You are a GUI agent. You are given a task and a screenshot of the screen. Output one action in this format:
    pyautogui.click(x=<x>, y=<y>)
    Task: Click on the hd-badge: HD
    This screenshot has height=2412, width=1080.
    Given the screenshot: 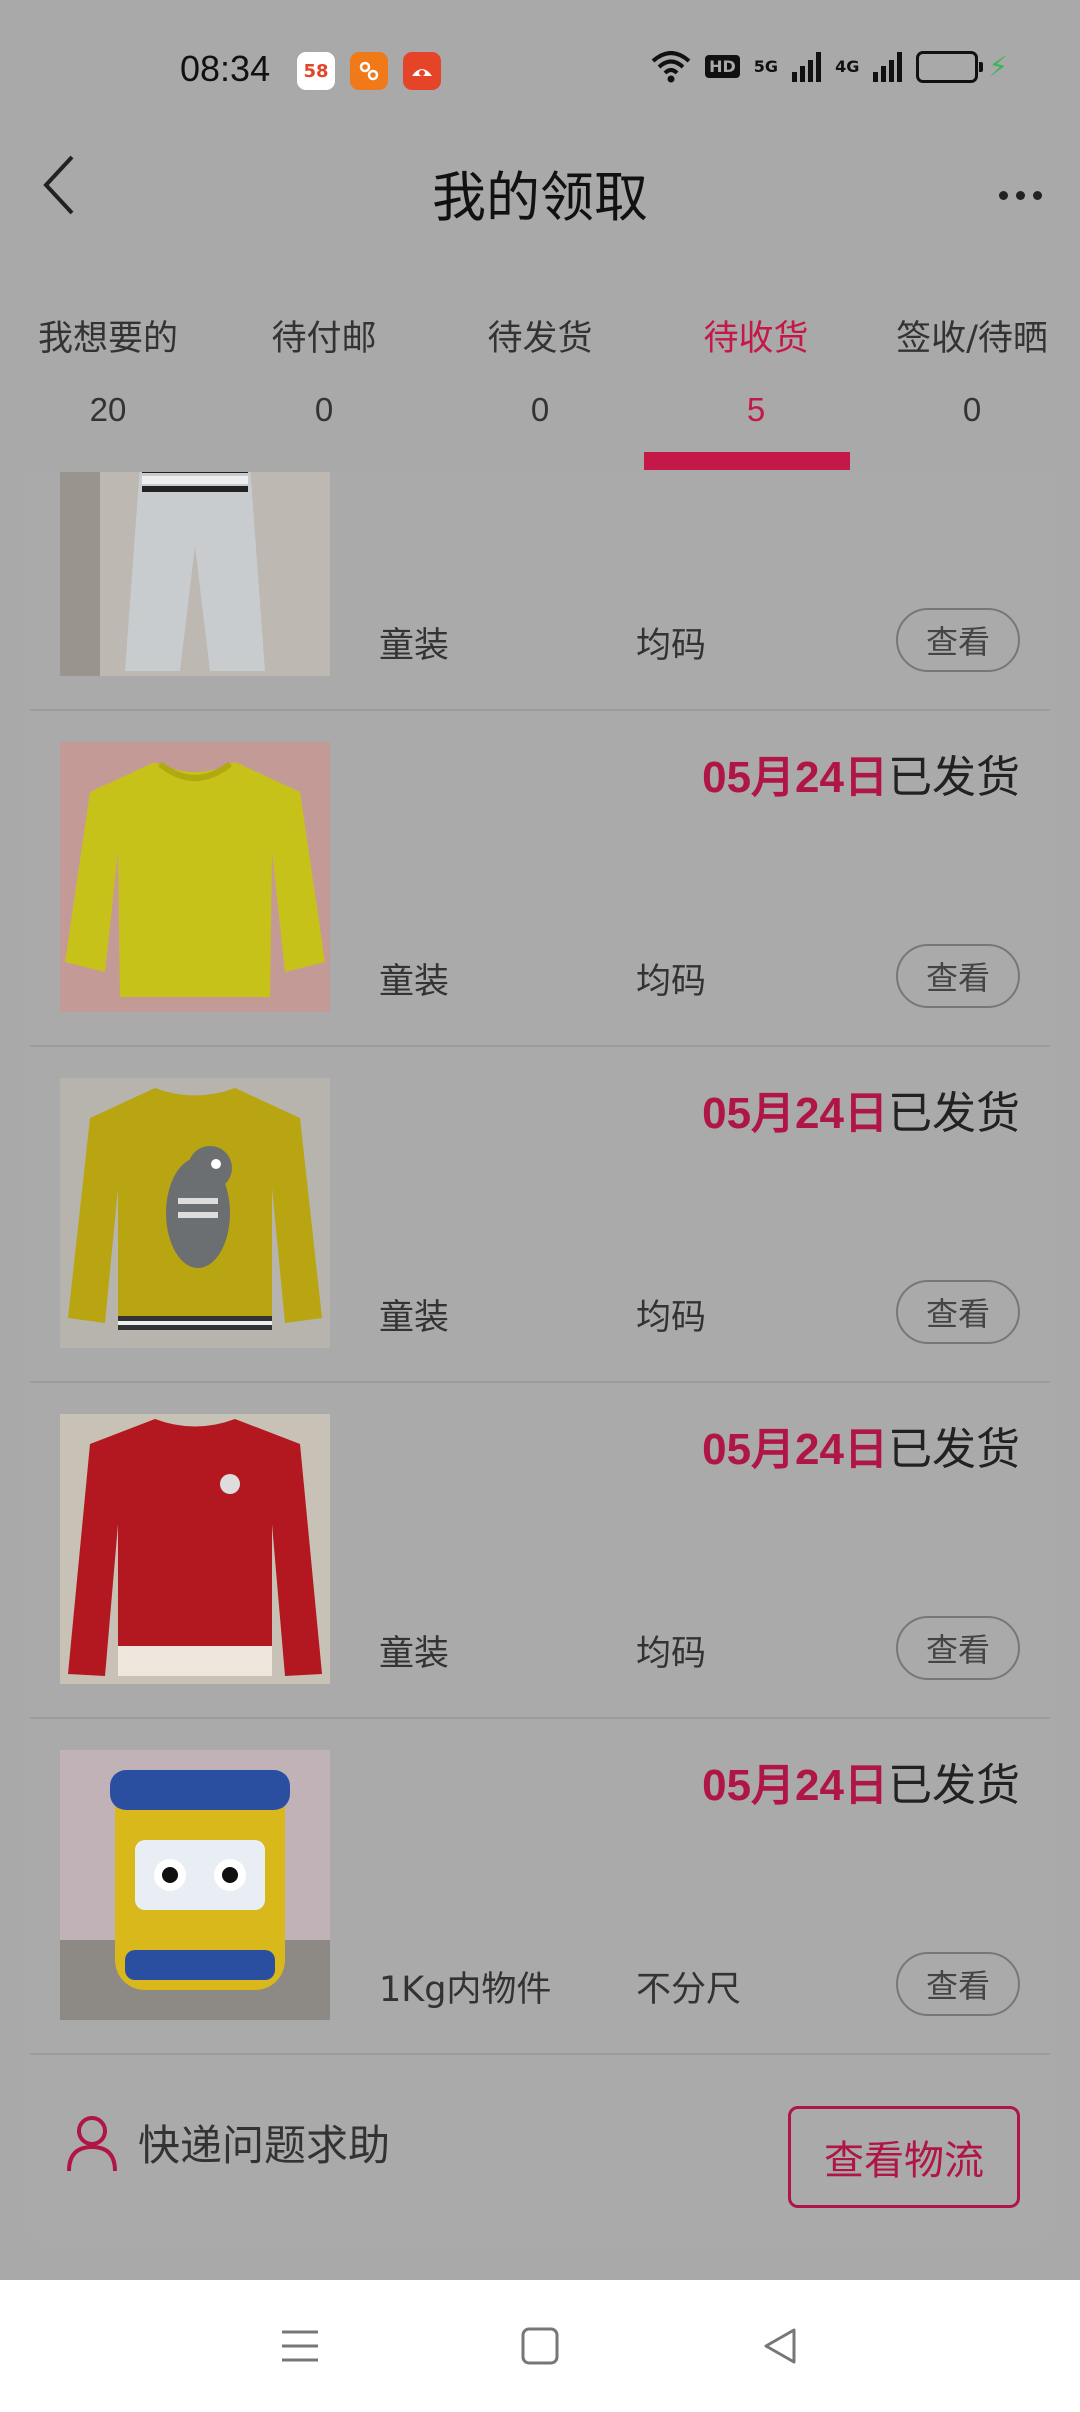 What is the action you would take?
    pyautogui.click(x=722, y=66)
    